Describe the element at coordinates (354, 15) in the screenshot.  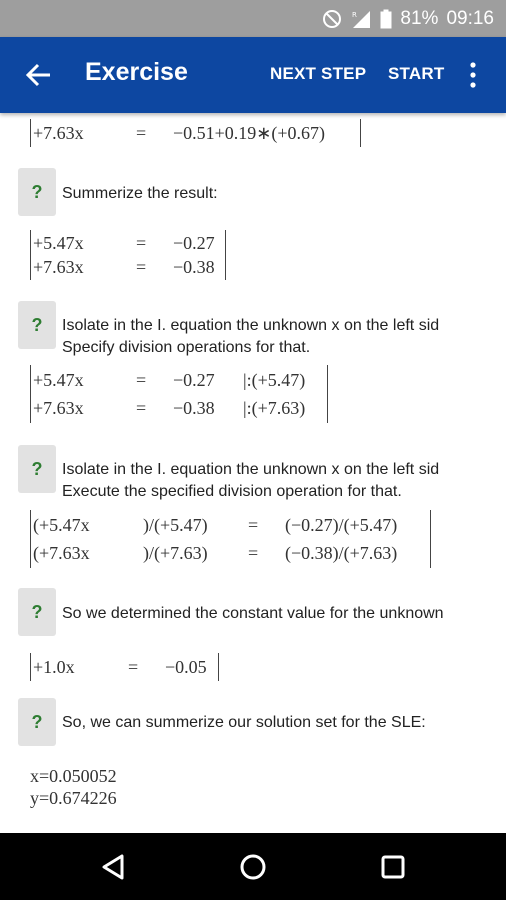
I see `svg-text: R` at that location.